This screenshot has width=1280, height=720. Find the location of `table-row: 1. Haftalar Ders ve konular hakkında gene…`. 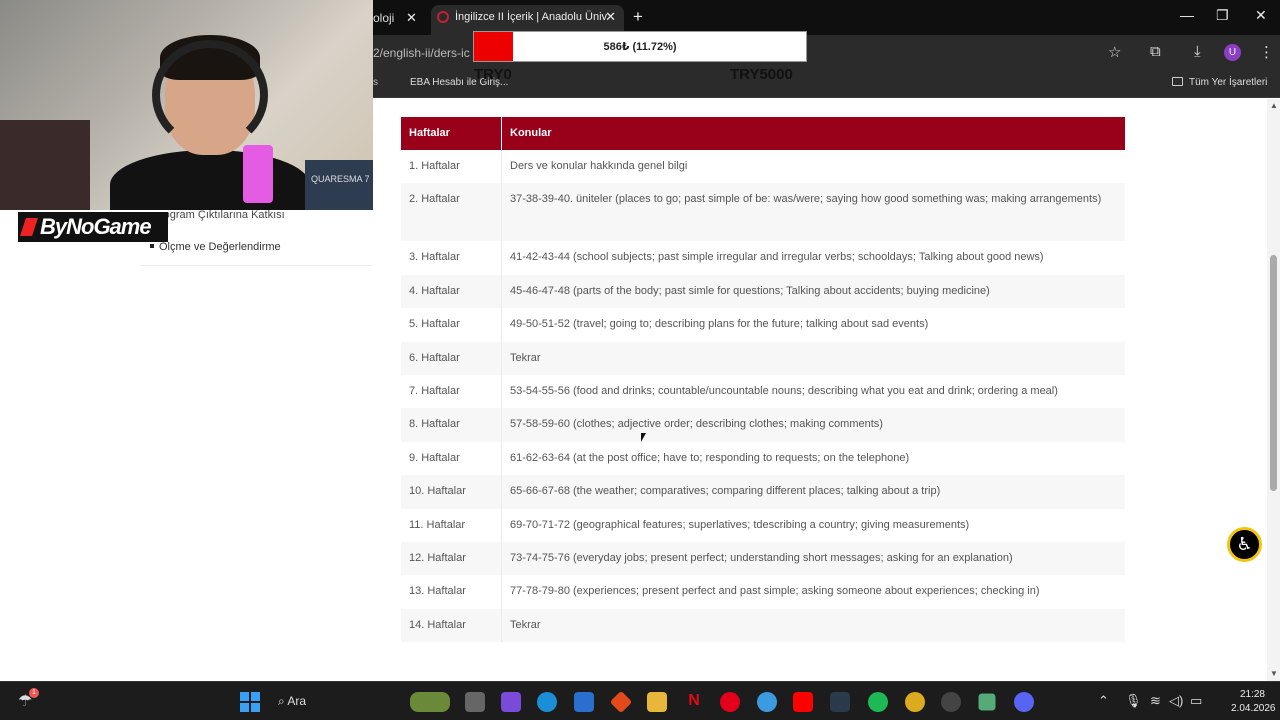

table-row: 1. Haftalar Ders ve konular hakkında gene… is located at coordinates (763, 167).